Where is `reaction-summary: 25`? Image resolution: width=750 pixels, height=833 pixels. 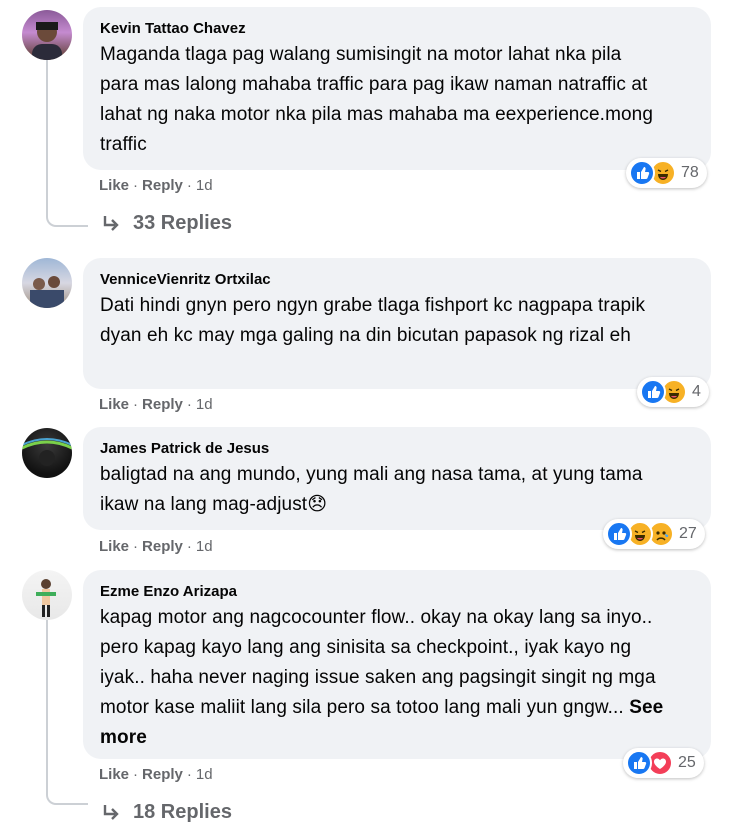
reaction-summary: 25 is located at coordinates (663, 763).